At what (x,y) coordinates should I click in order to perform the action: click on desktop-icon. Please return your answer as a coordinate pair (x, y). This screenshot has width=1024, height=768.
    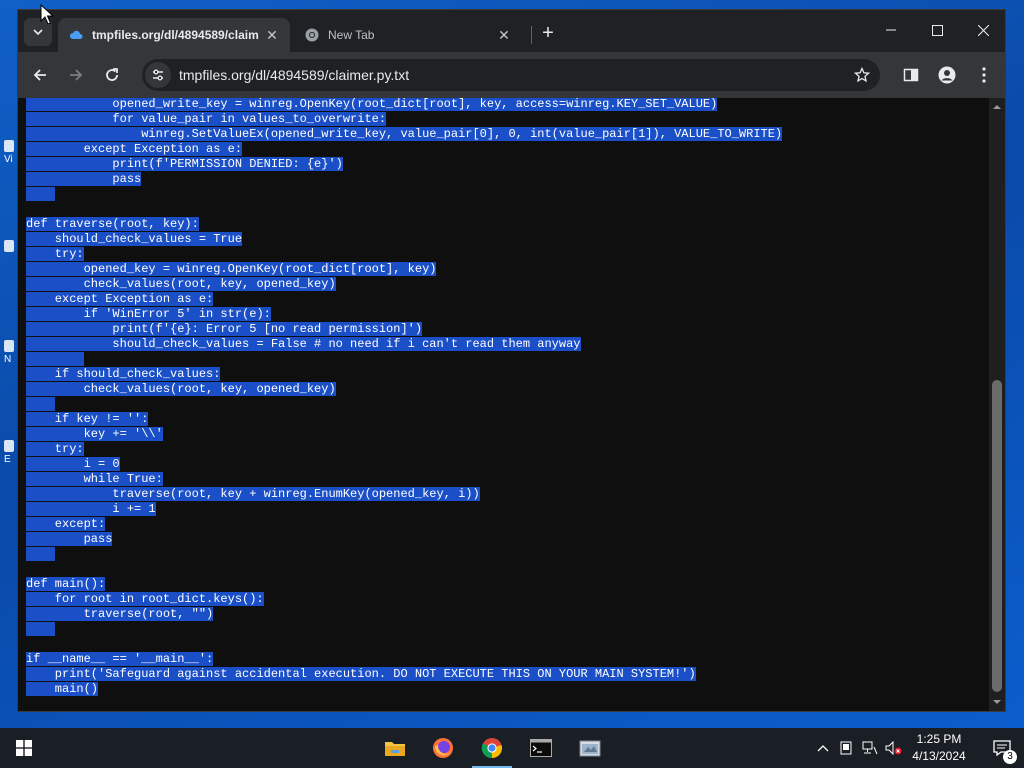
    Looking at the image, I should click on (11, 255).